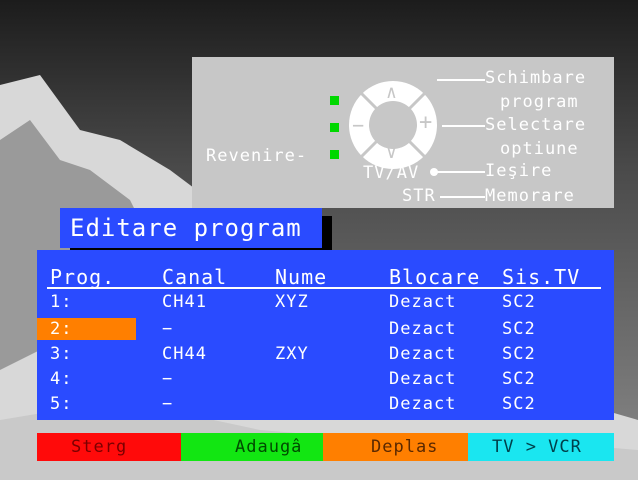  I want to click on dpad-plus-icon: +, so click(426, 122).